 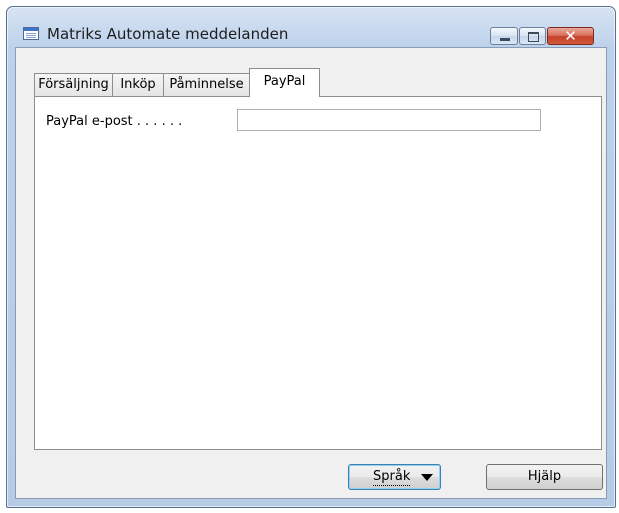 I want to click on close-button: ✕, so click(x=570, y=36).